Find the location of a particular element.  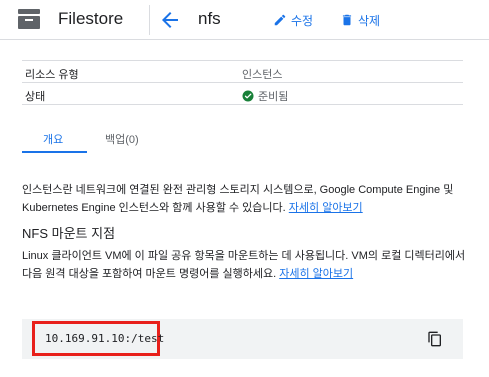

info-table: 리소스 유형 인스턴스 상태 준비됨 is located at coordinates (242, 82).